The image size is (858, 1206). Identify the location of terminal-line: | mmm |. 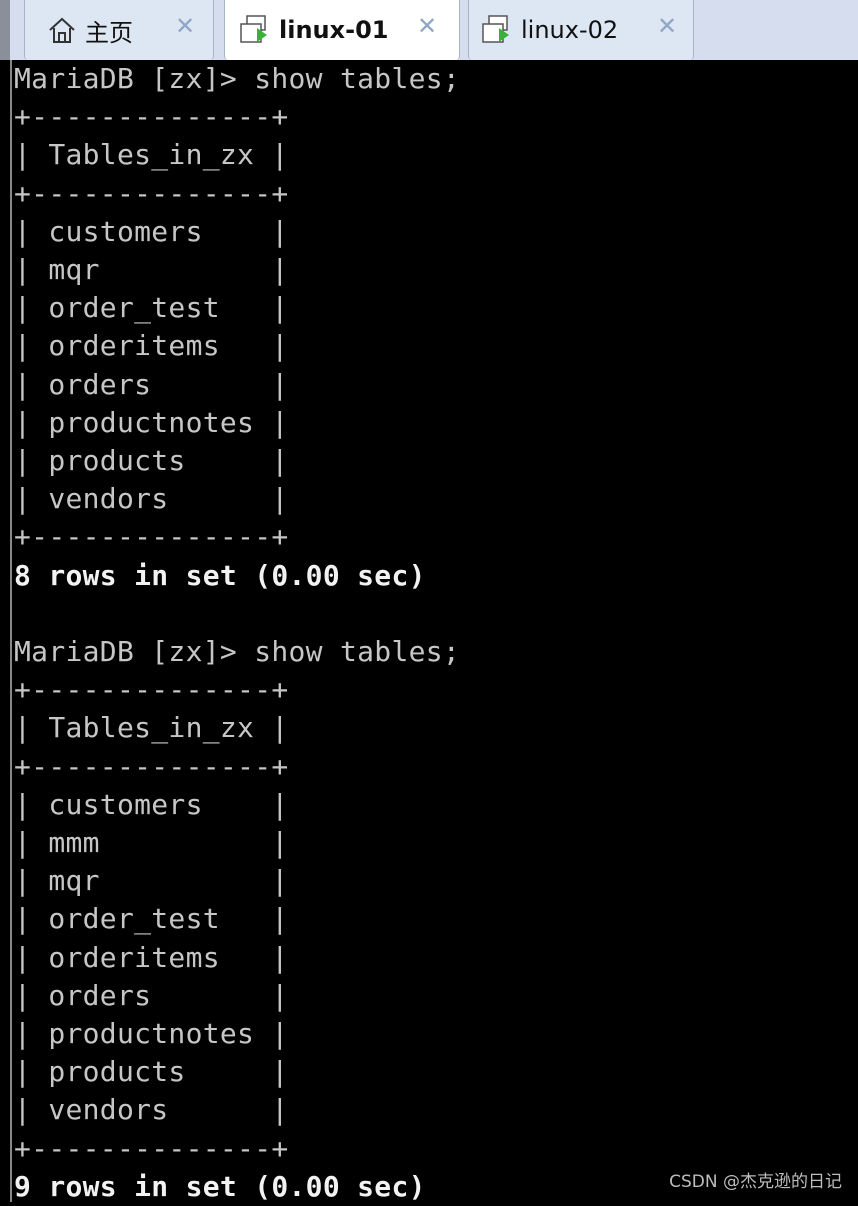
(151, 842).